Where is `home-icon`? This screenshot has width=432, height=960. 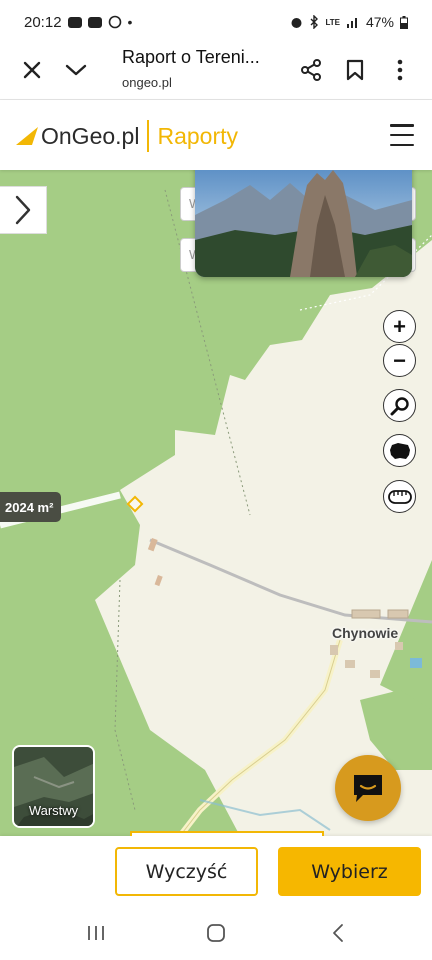
home-icon is located at coordinates (216, 933).